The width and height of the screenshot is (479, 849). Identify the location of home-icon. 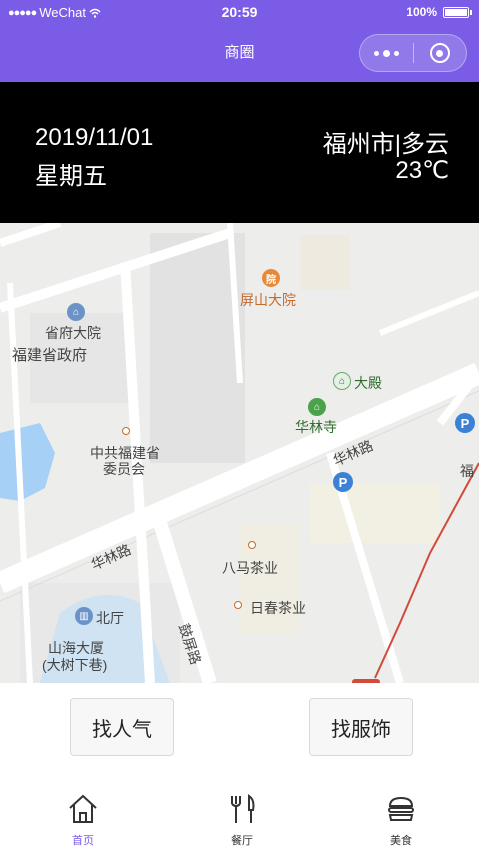
(83, 808).